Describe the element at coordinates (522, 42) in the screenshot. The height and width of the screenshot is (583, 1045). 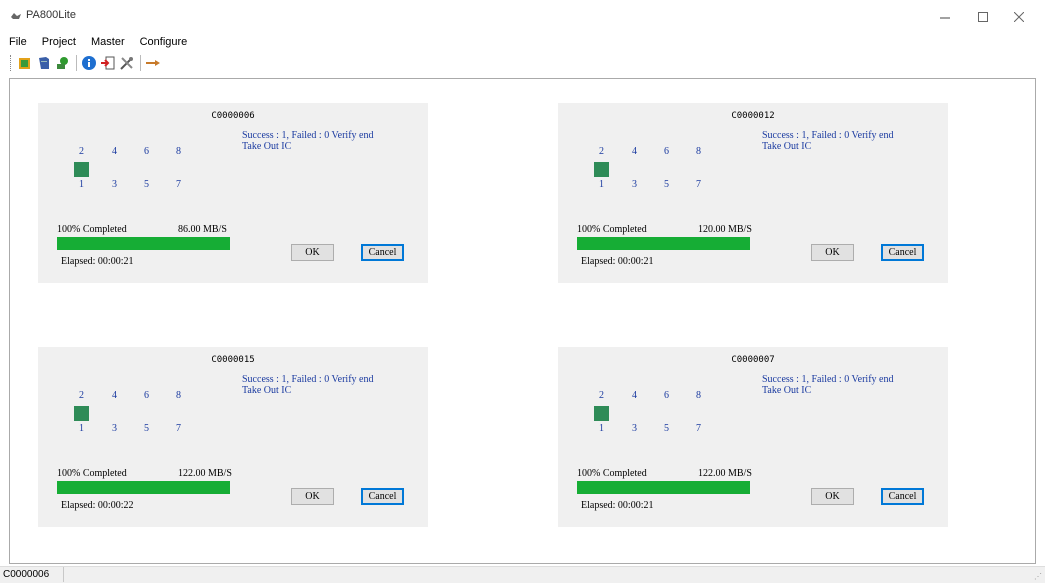
I see `menu-bar: File Project Master Configure` at that location.